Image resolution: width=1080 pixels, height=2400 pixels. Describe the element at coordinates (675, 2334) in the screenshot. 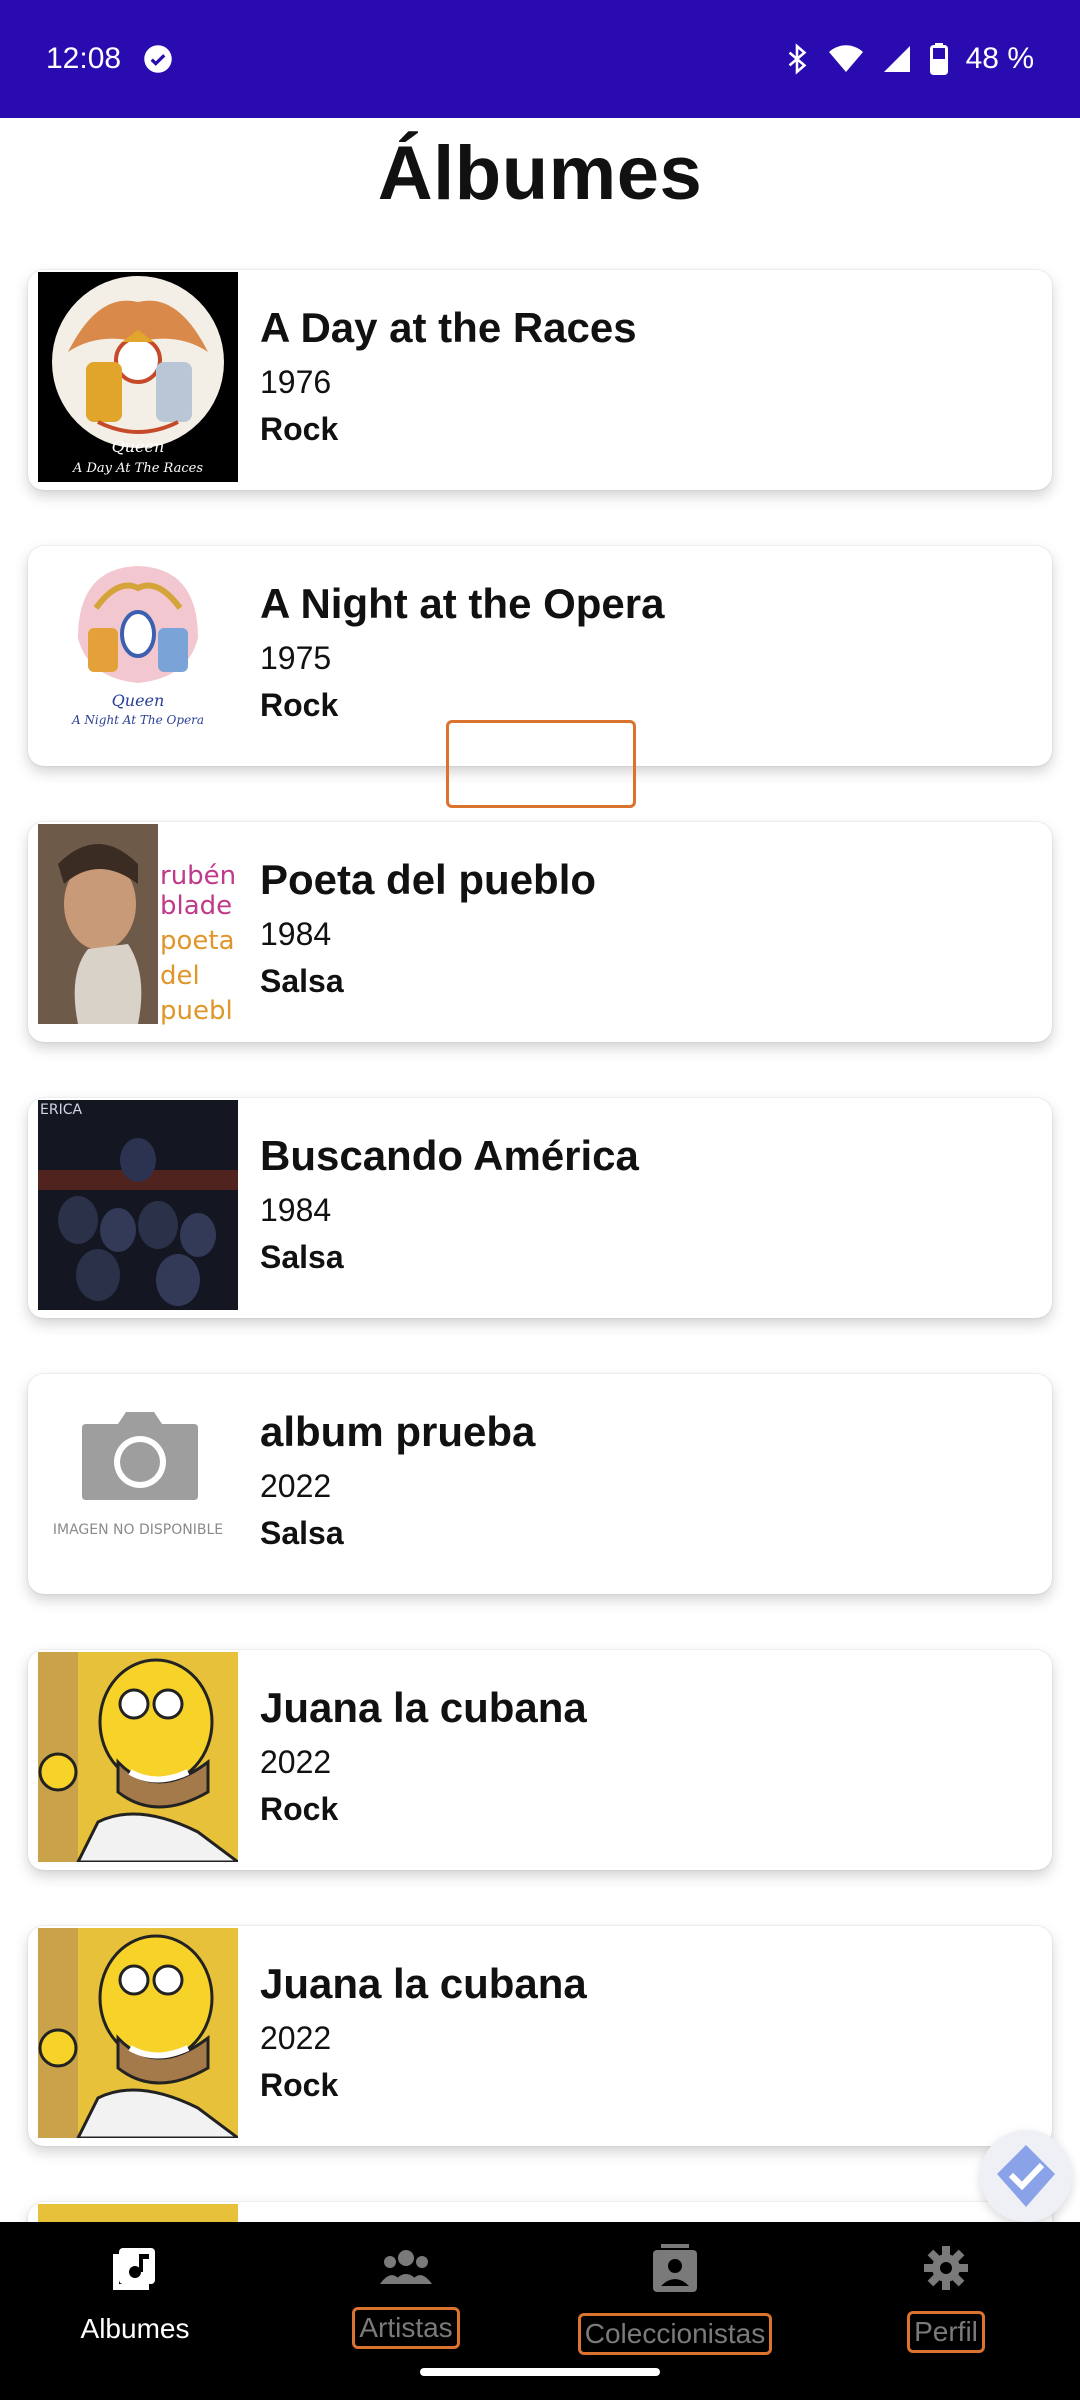

I see `nav-label: Coleccionistas` at that location.